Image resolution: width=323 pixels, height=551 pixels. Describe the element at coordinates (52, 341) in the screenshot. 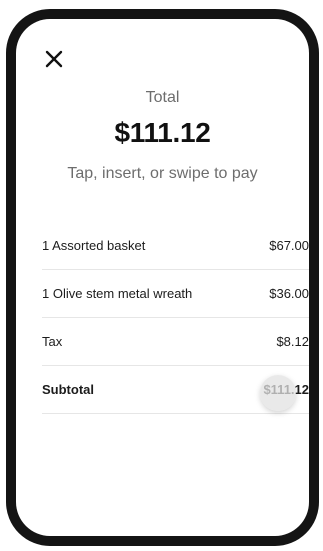

I see `tax-label: Tax` at that location.